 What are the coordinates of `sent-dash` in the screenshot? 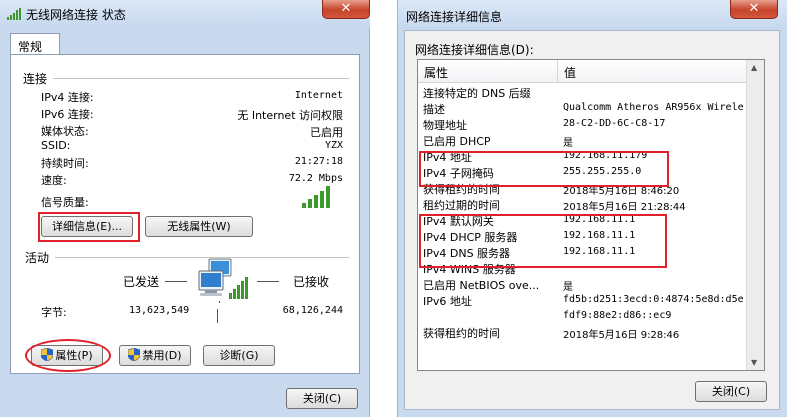 It's located at (176, 281).